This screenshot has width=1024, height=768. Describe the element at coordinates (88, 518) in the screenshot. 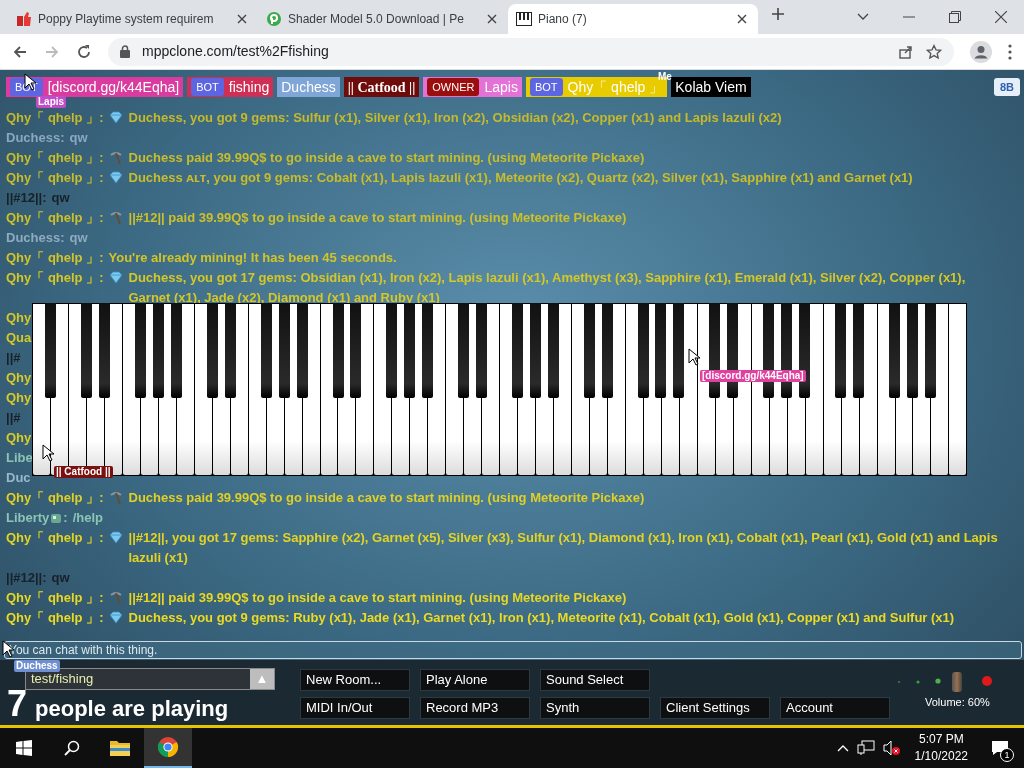

I see `chat-message: /help` at that location.